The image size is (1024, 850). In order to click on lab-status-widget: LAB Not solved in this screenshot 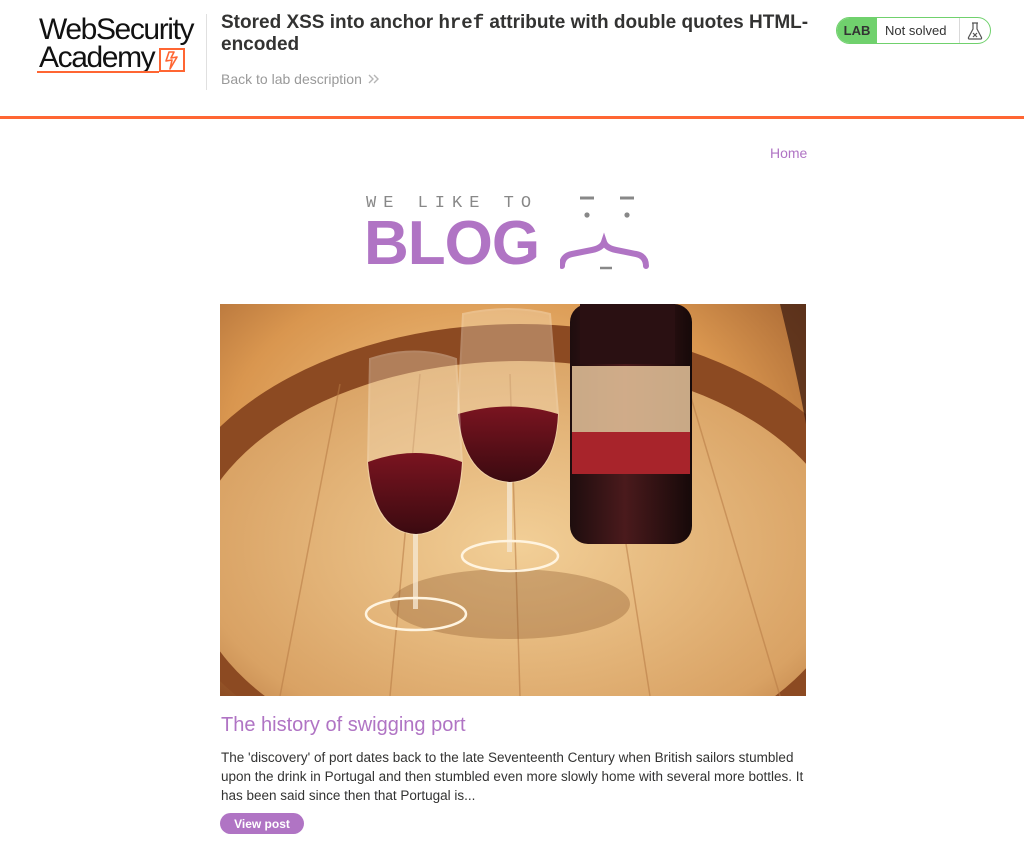, I will do `click(913, 30)`.